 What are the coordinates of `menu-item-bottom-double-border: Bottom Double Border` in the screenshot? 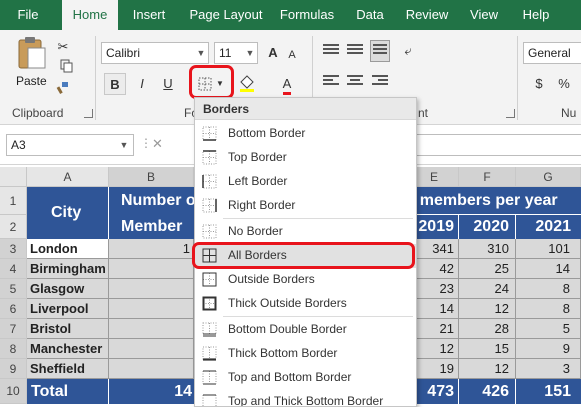 It's located at (305, 330).